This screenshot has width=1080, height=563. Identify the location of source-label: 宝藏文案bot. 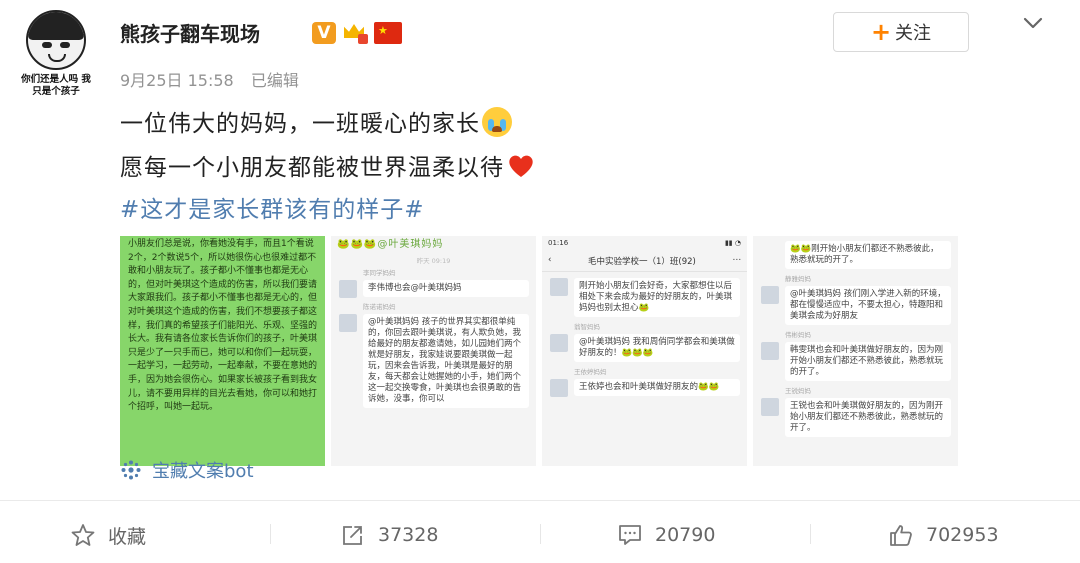
(203, 471).